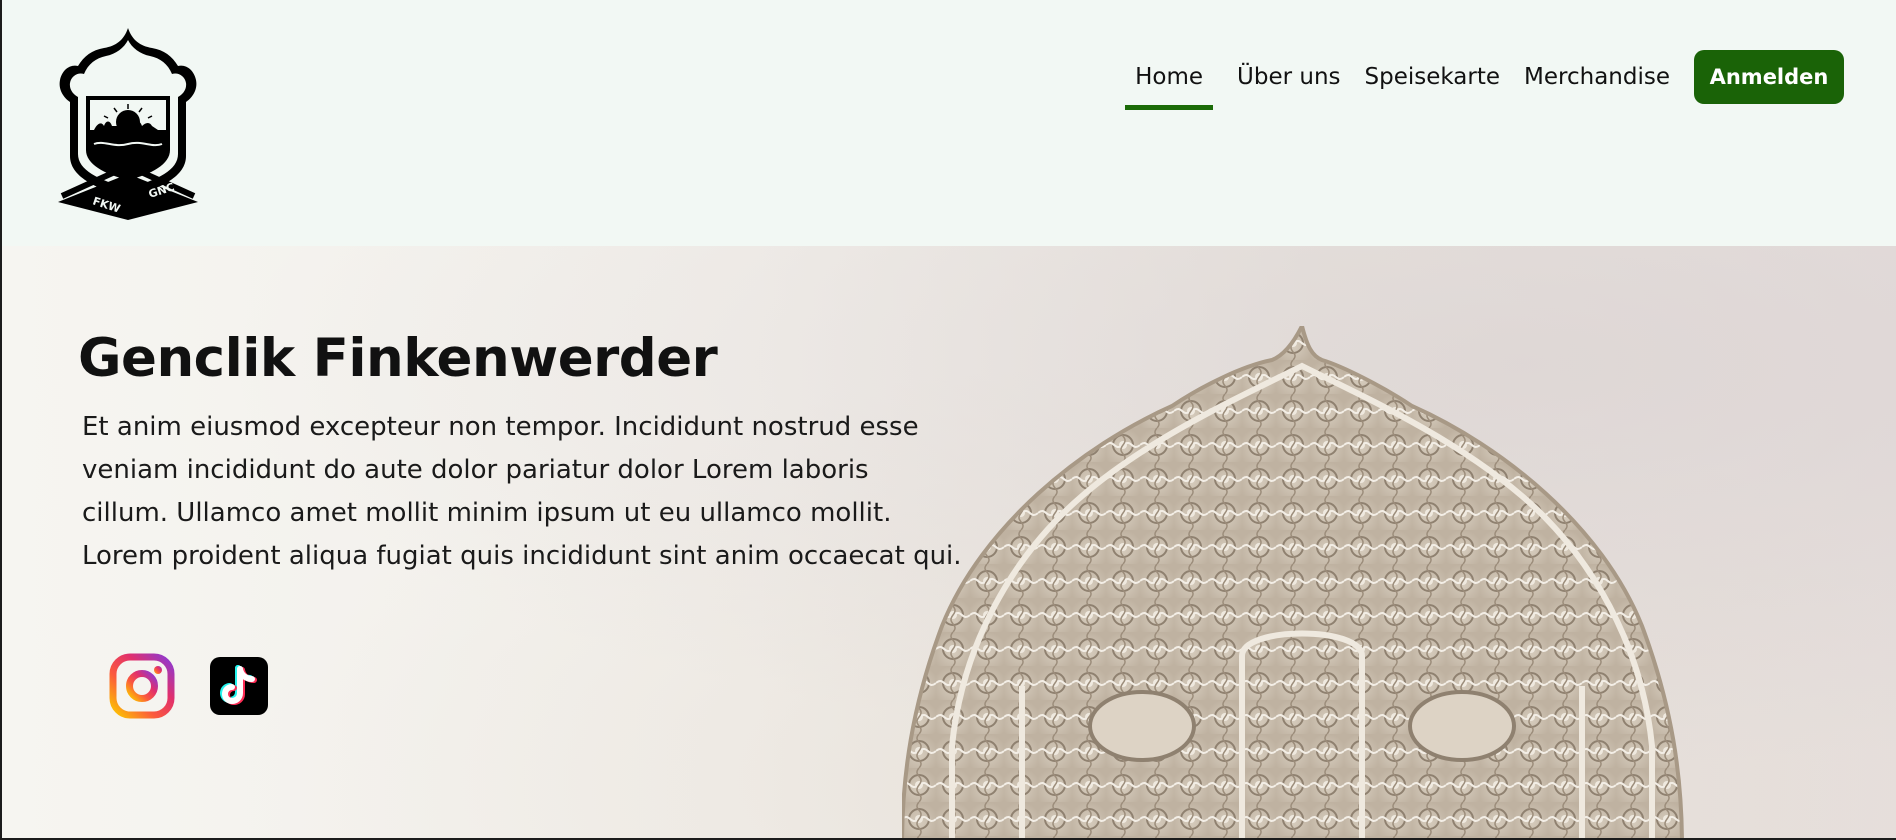  What do you see at coordinates (188, 686) in the screenshot?
I see `social-links` at bounding box center [188, 686].